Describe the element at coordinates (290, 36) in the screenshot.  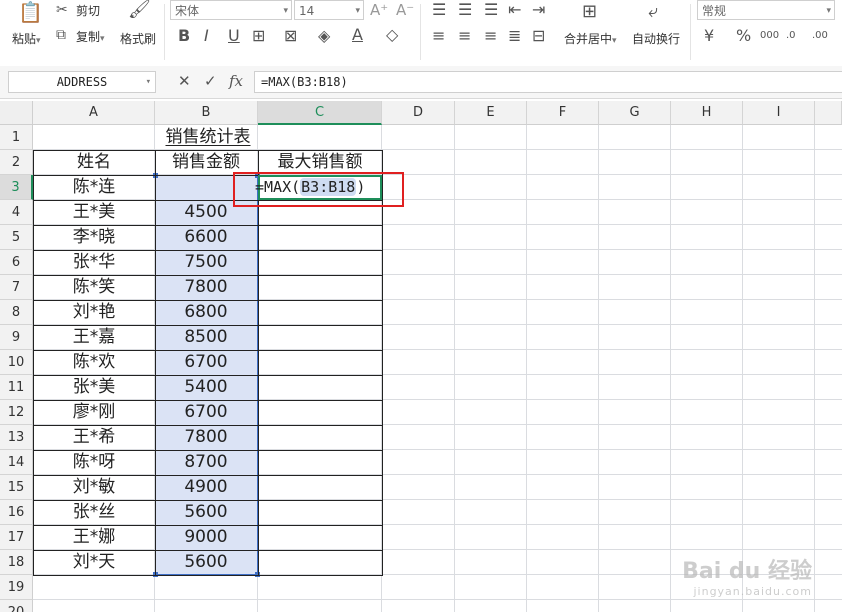
I see `cell-style-icon: ⊠` at that location.